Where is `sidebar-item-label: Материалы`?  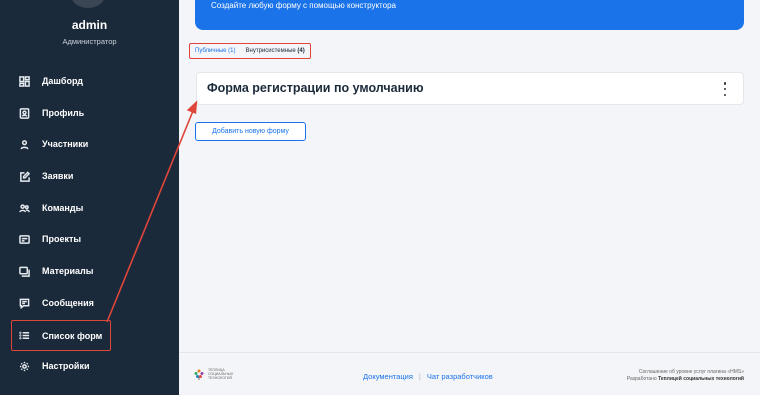 sidebar-item-label: Материалы is located at coordinates (68, 271).